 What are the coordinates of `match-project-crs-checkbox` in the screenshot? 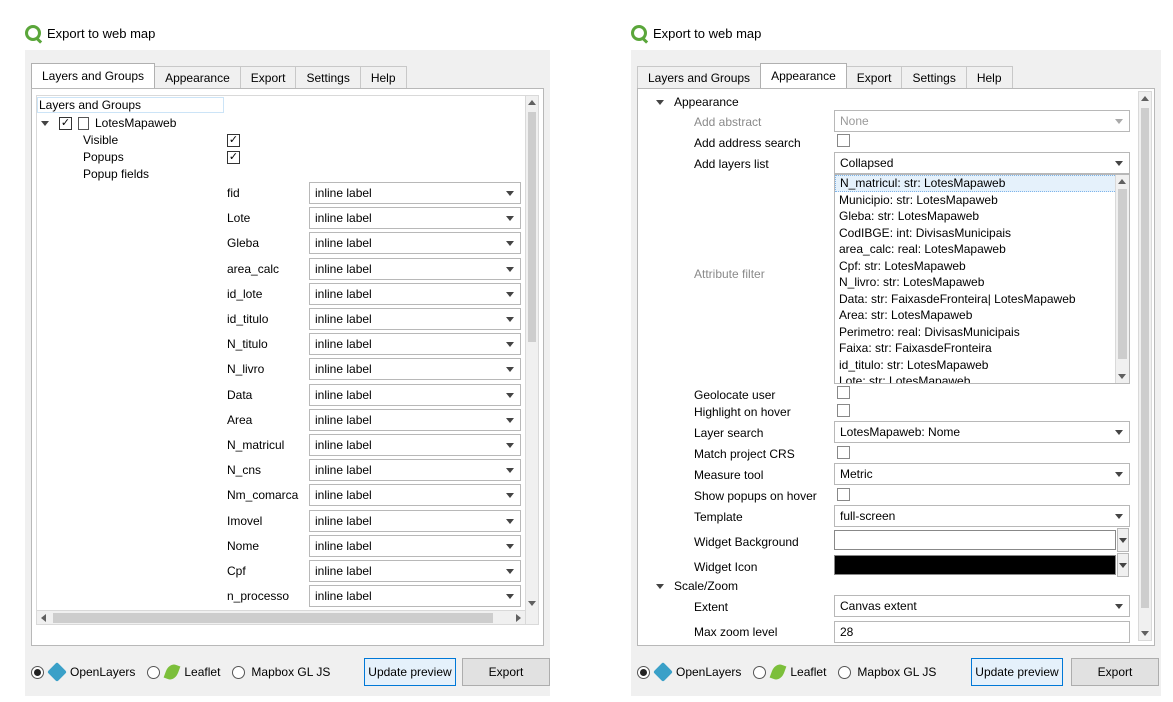 It's located at (843, 452).